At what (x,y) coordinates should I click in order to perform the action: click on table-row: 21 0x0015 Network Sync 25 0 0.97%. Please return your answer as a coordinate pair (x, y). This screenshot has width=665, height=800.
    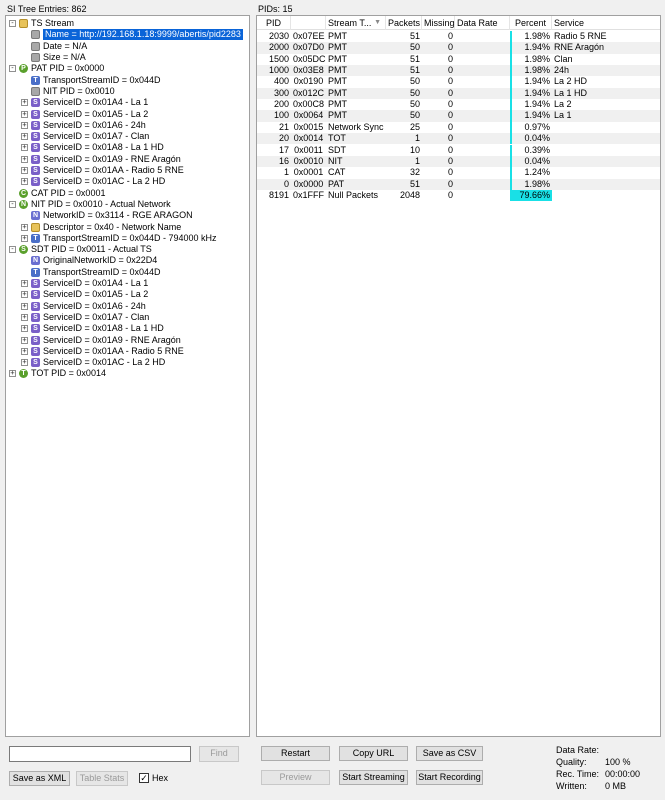
    Looking at the image, I should click on (458, 127).